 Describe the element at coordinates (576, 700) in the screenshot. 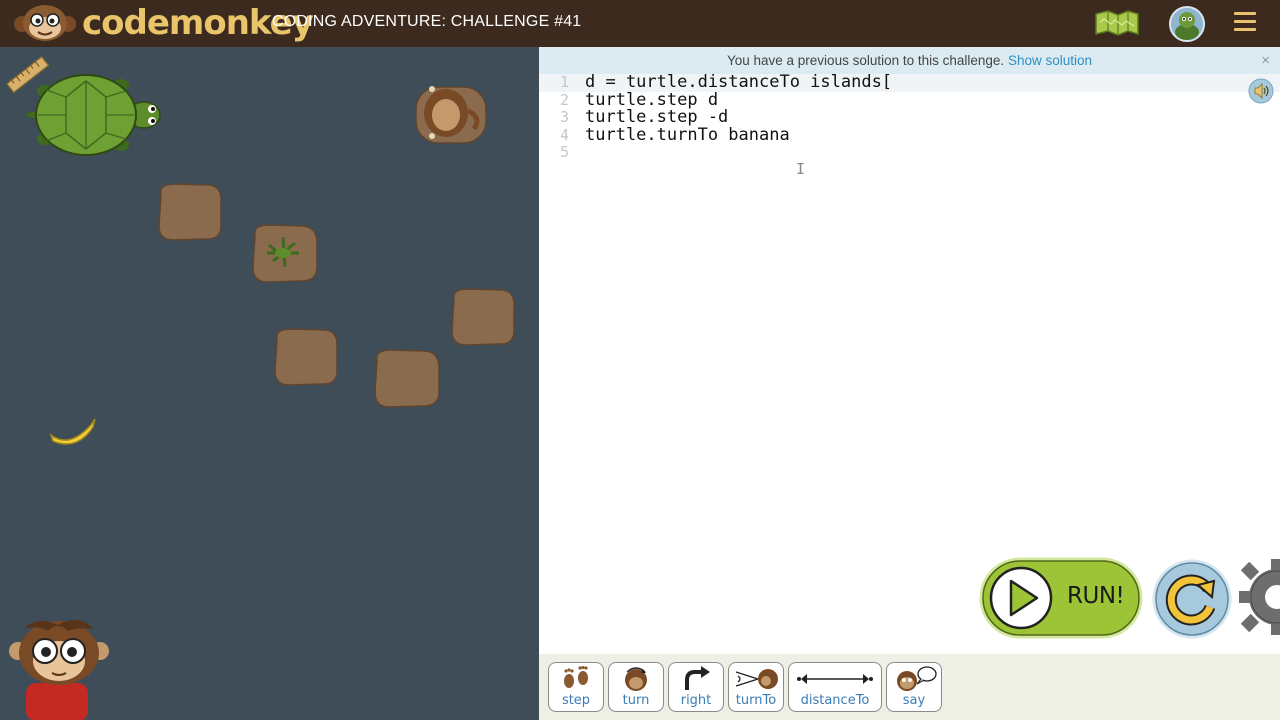

I see `tool-label: step` at that location.